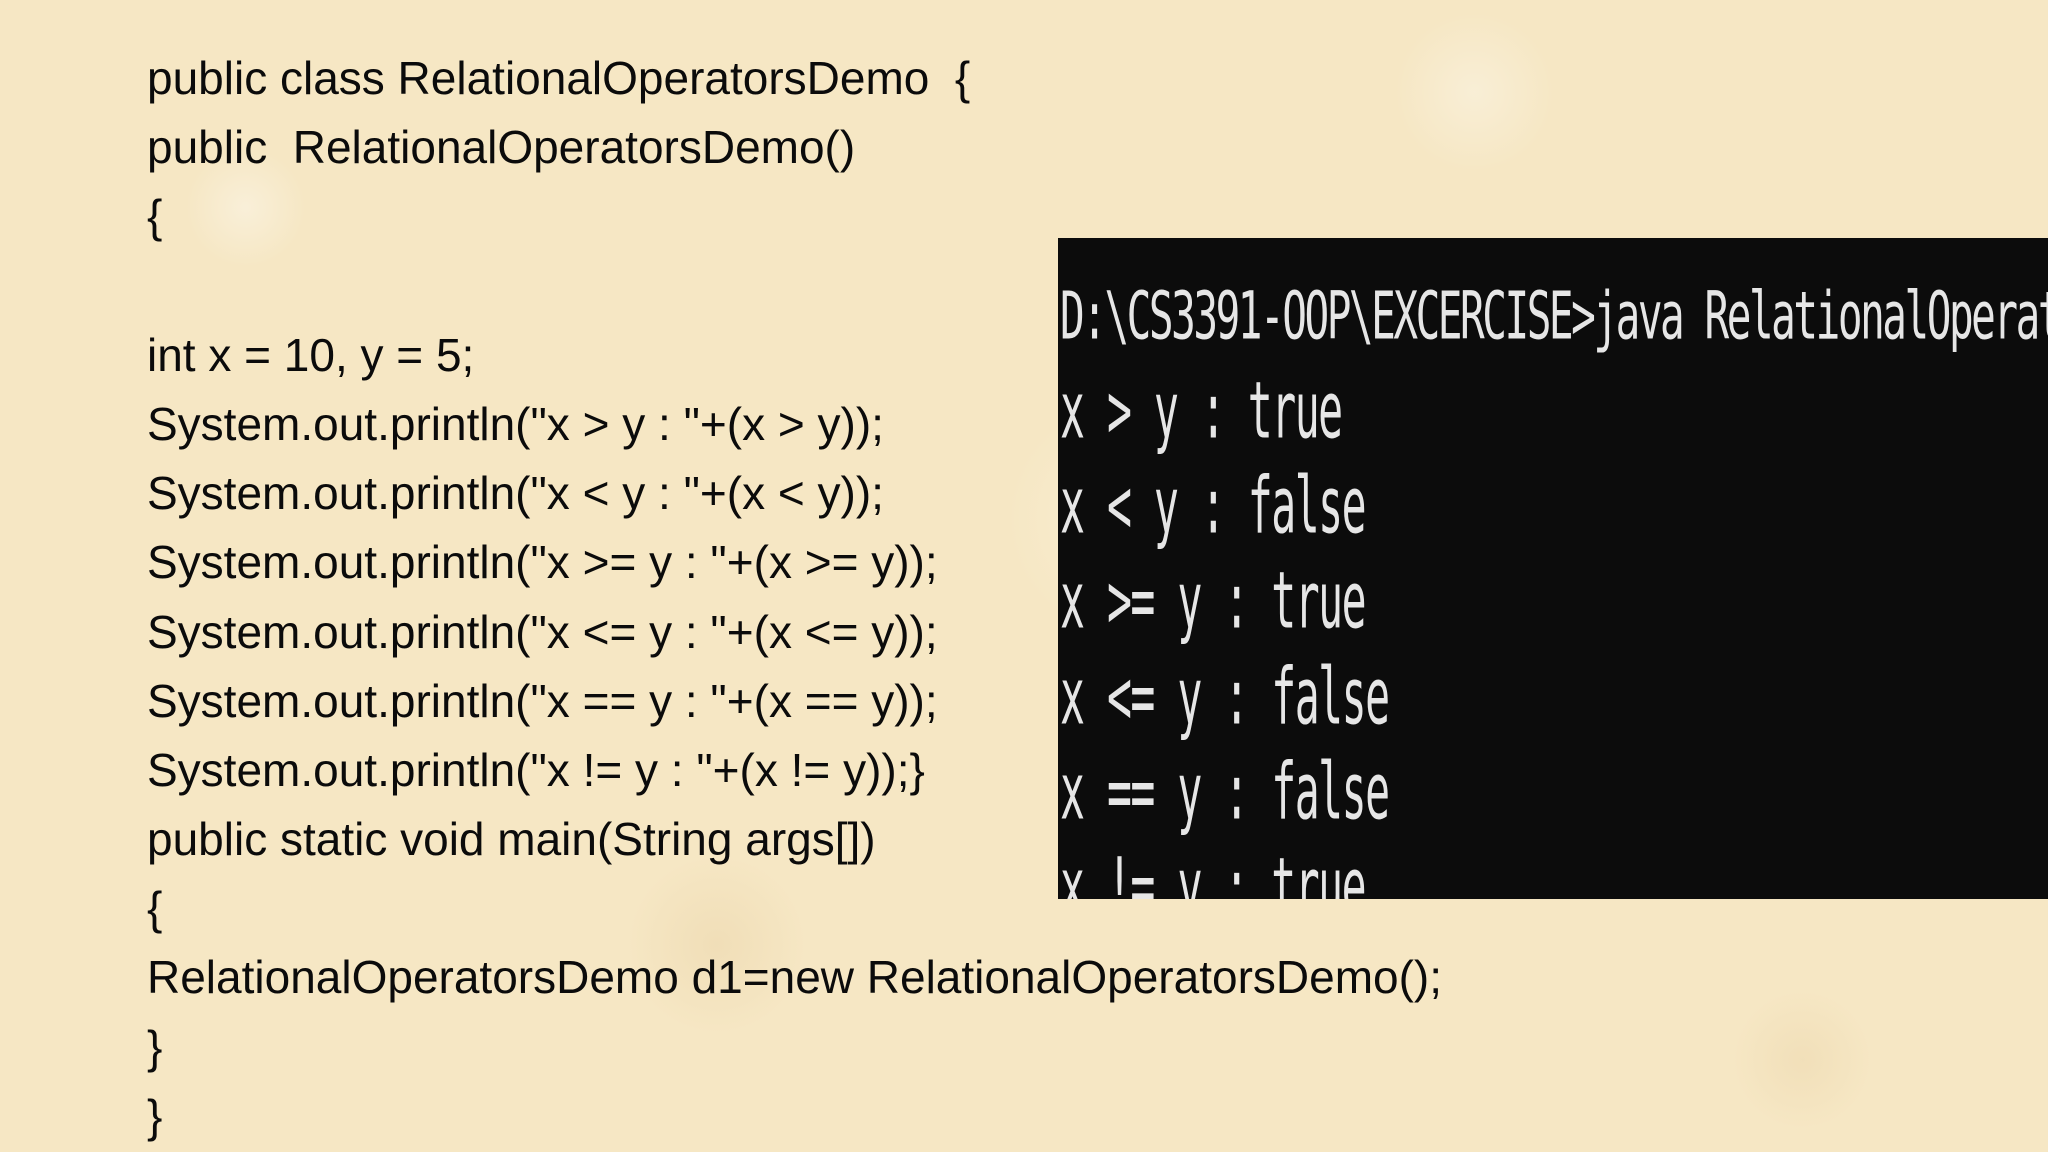 The height and width of the screenshot is (1152, 2048). Describe the element at coordinates (1225, 792) in the screenshot. I see `console-output-line: x == y : false` at that location.